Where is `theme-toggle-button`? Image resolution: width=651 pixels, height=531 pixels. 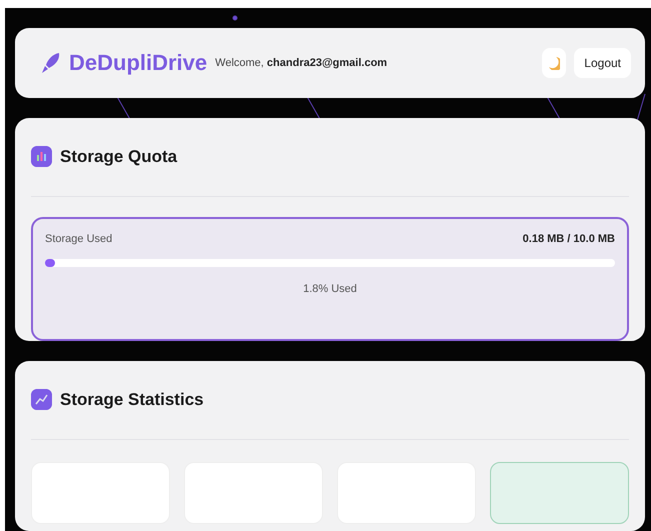 theme-toggle-button is located at coordinates (554, 63).